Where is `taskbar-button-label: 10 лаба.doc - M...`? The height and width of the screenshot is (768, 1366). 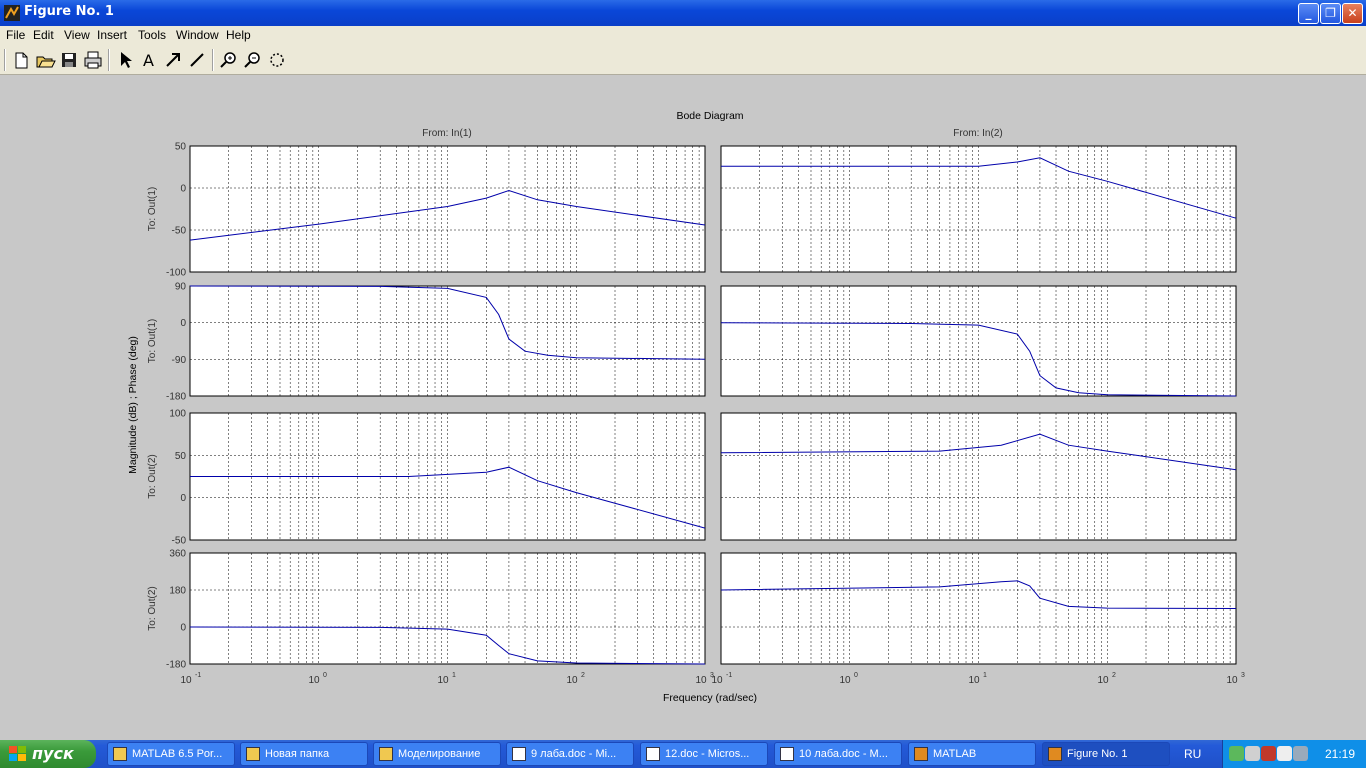 taskbar-button-label: 10 лаба.doc - M... is located at coordinates (843, 754).